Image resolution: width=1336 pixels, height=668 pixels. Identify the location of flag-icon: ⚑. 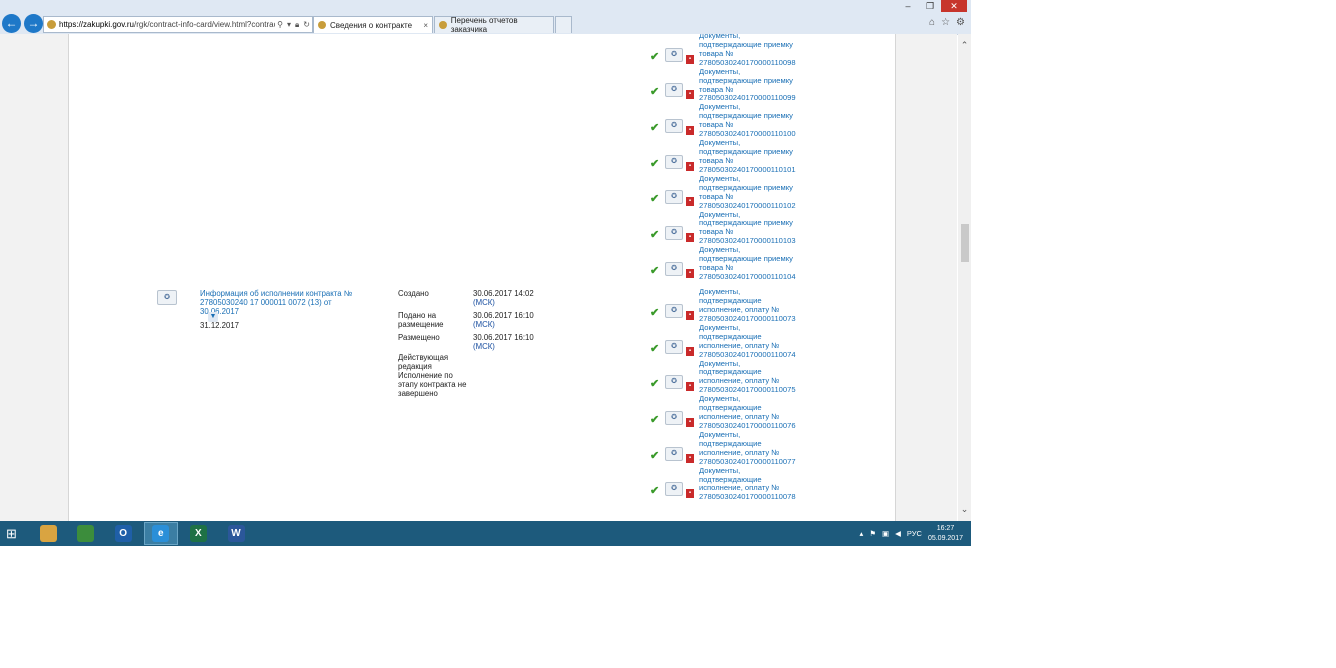
(872, 533).